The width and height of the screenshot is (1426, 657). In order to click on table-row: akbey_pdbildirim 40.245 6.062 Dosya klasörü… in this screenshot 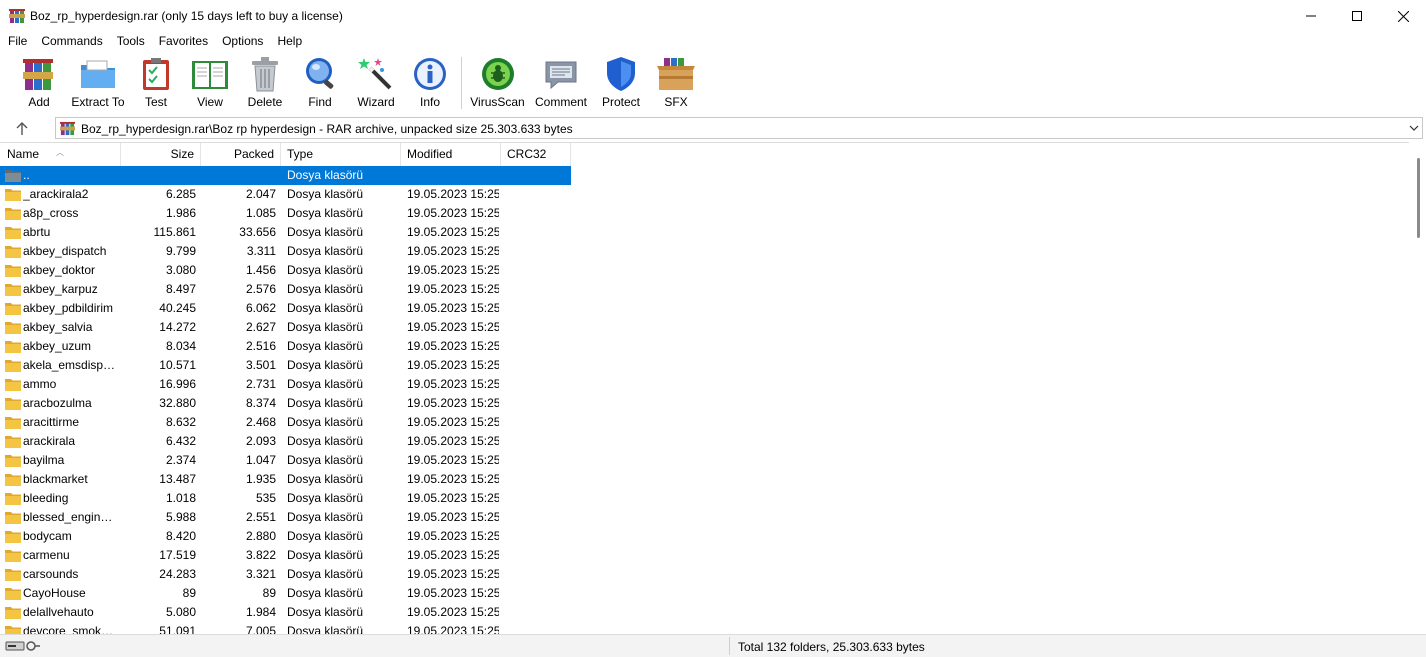, I will do `click(285, 308)`.